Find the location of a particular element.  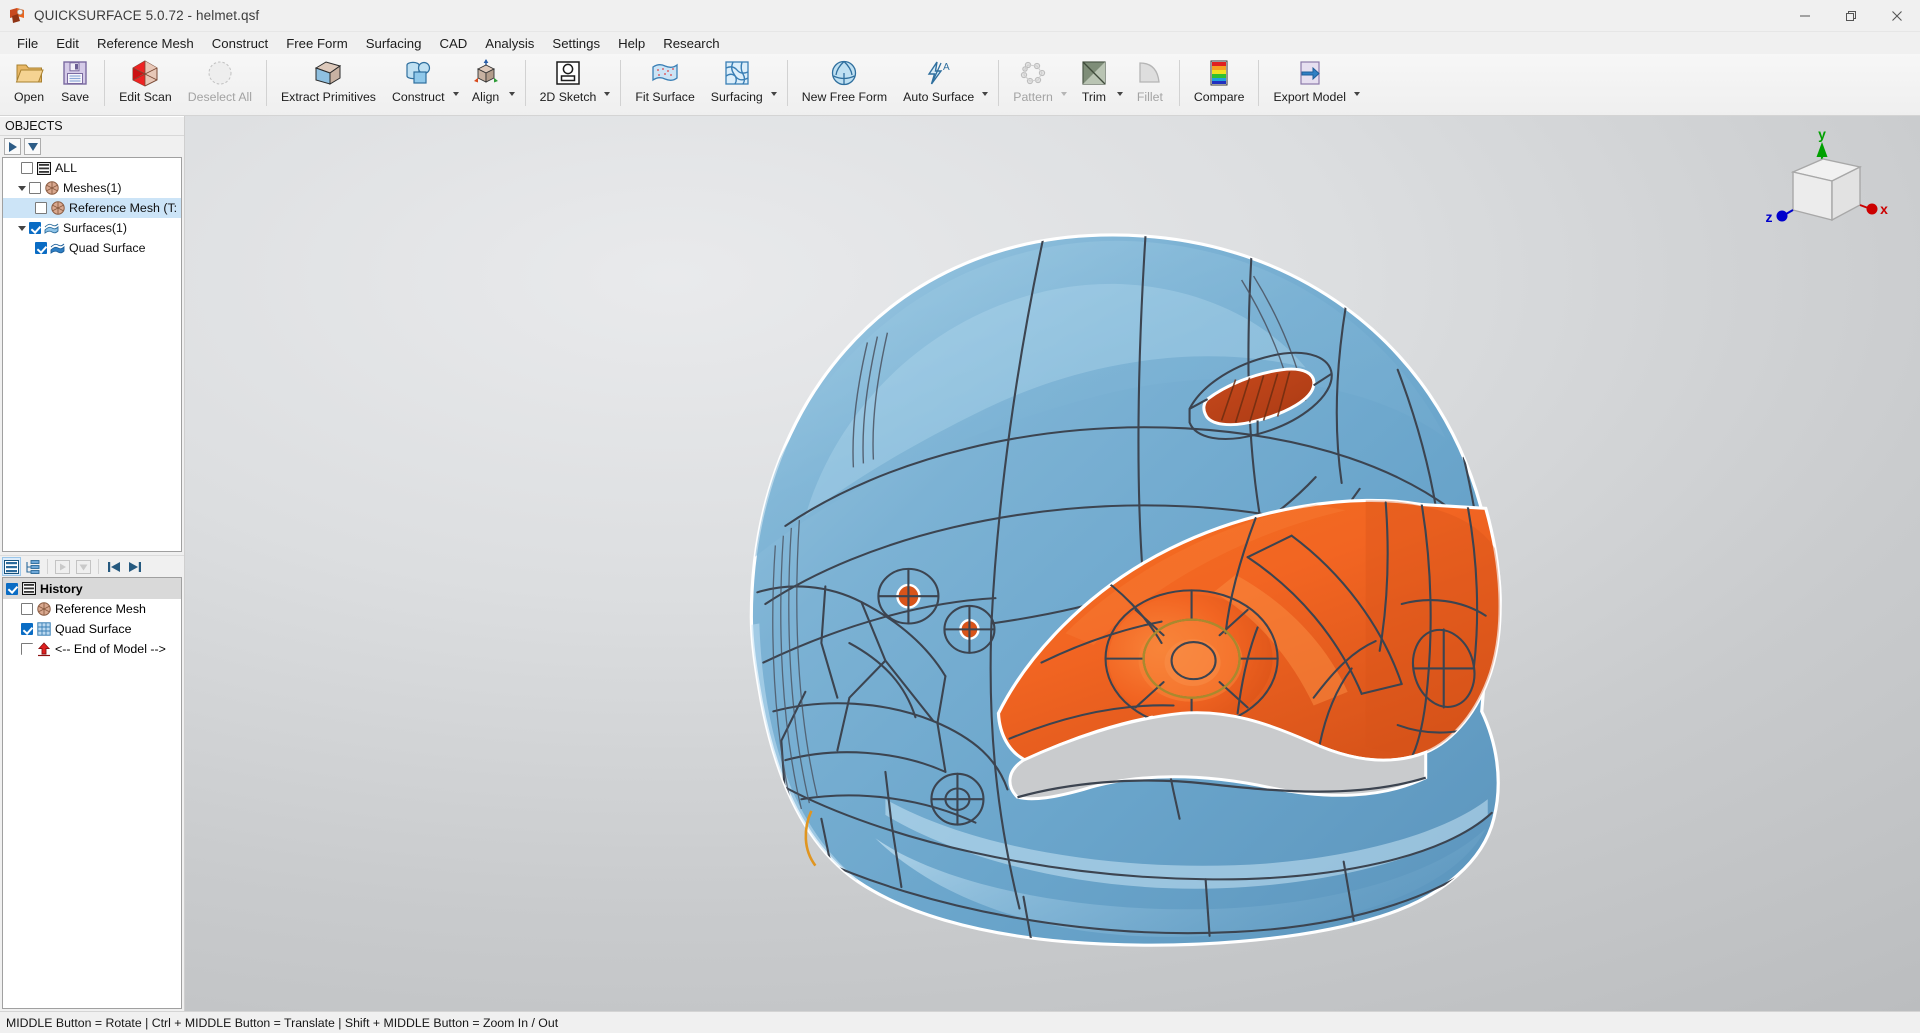

all-list-icon is located at coordinates (28, 589).